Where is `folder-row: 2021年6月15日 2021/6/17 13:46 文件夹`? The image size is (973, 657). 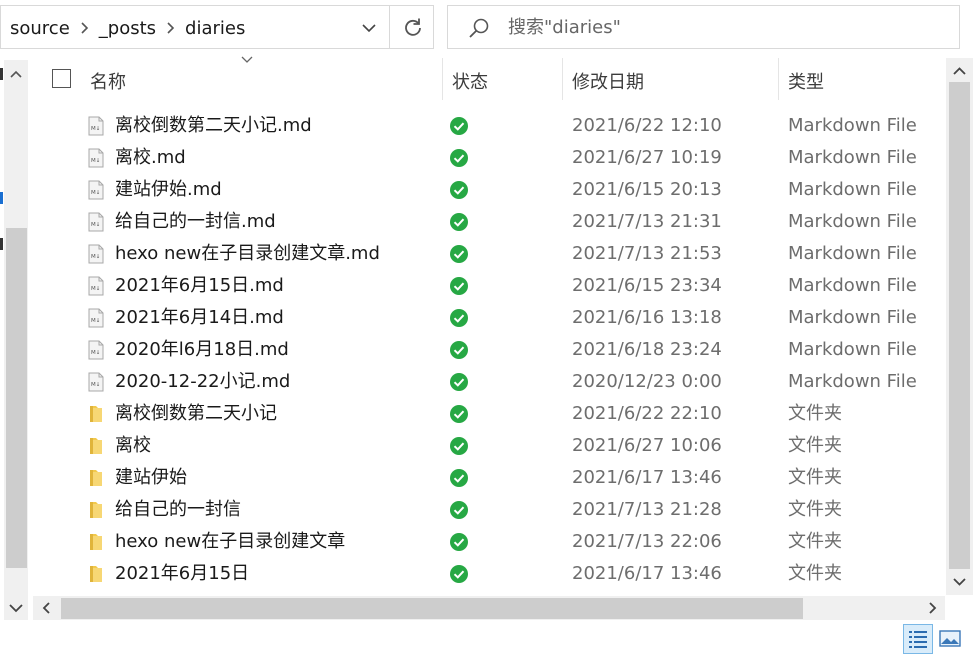 folder-row: 2021年6月15日 2021/6/17 13:46 文件夹 is located at coordinates (489, 574).